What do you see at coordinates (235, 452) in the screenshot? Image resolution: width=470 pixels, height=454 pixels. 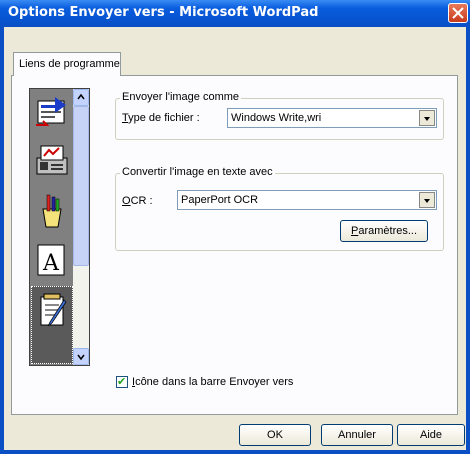 I see `window-frame-bottom` at bounding box center [235, 452].